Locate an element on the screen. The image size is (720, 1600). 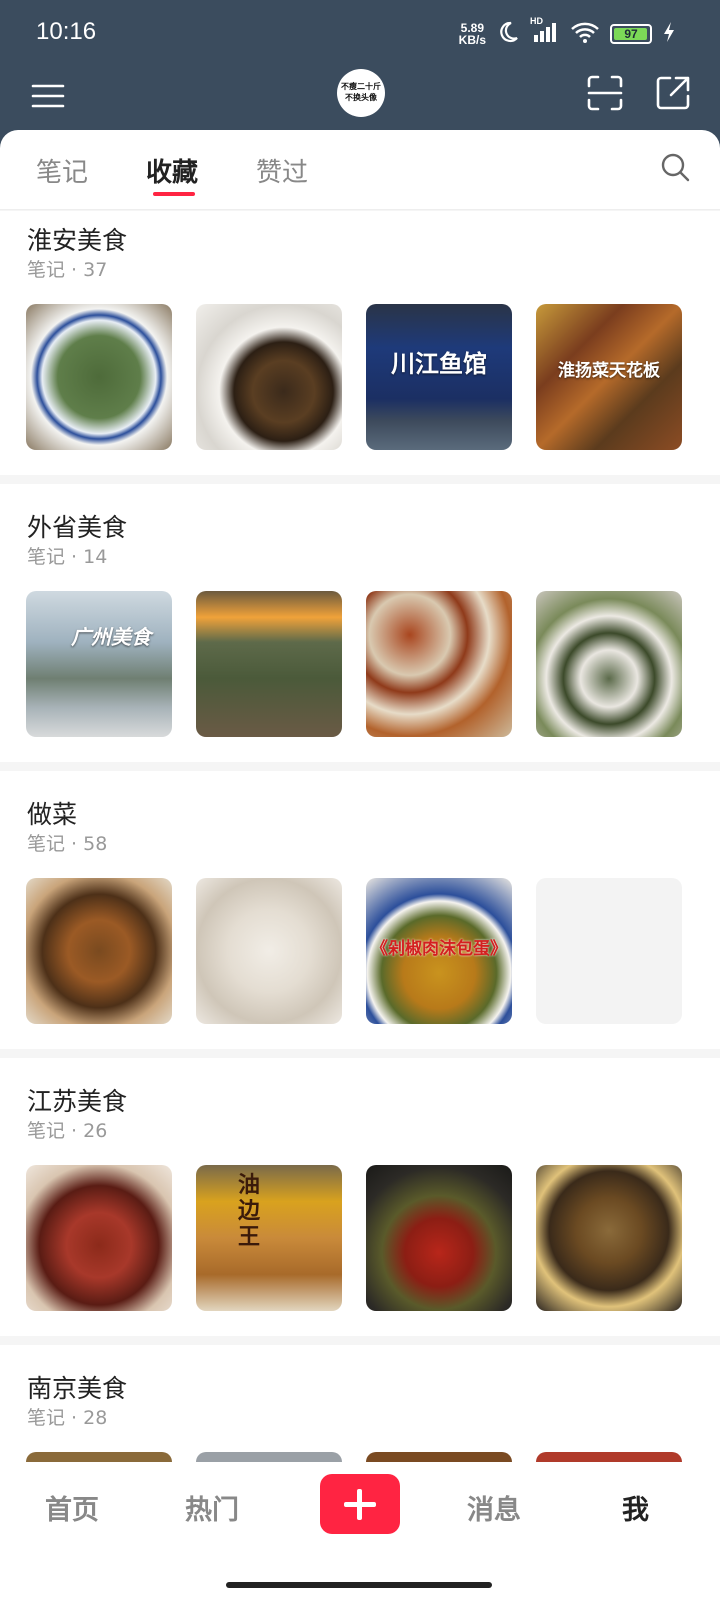
publish-button is located at coordinates (360, 1504).